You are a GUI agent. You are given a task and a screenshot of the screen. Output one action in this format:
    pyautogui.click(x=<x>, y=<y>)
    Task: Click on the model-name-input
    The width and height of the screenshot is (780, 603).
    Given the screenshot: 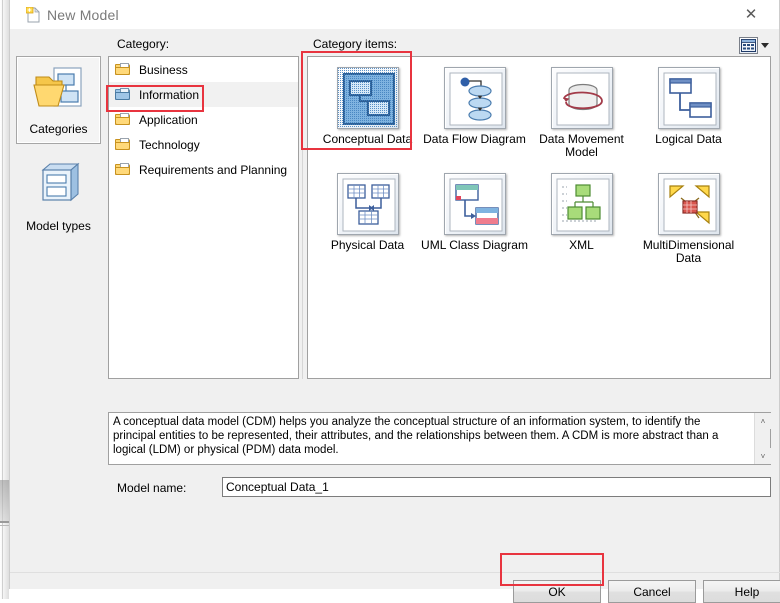 What is the action you would take?
    pyautogui.click(x=496, y=487)
    